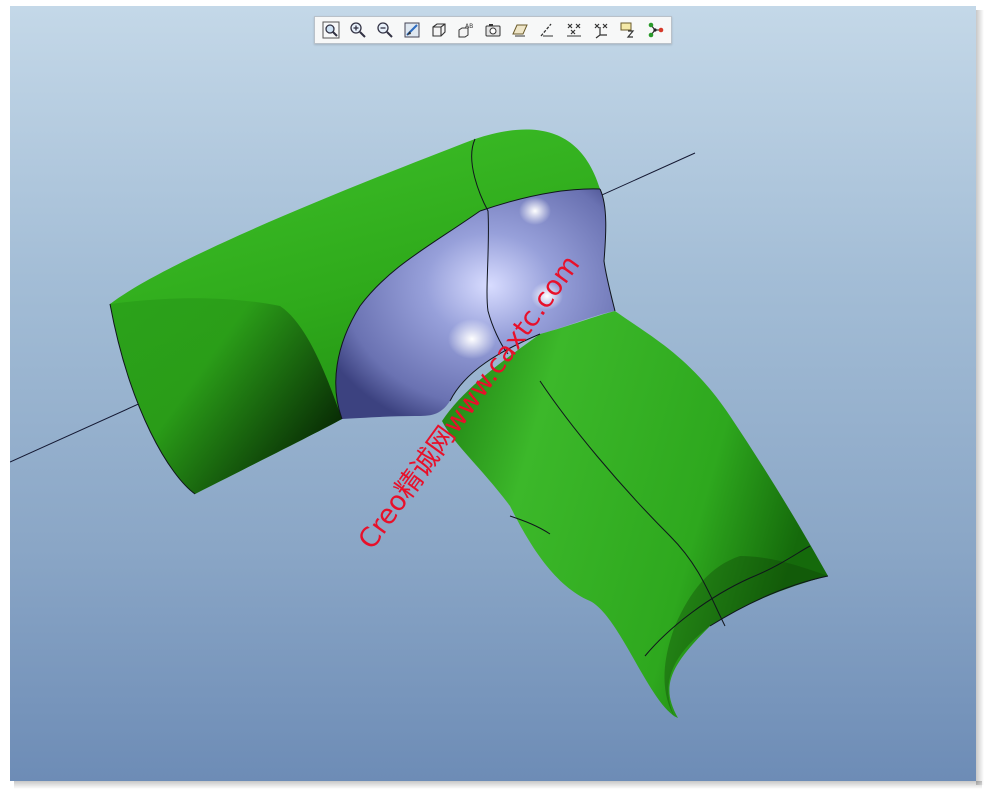 The height and width of the screenshot is (795, 990). What do you see at coordinates (498, 785) in the screenshot?
I see `window-shadow-bottom` at bounding box center [498, 785].